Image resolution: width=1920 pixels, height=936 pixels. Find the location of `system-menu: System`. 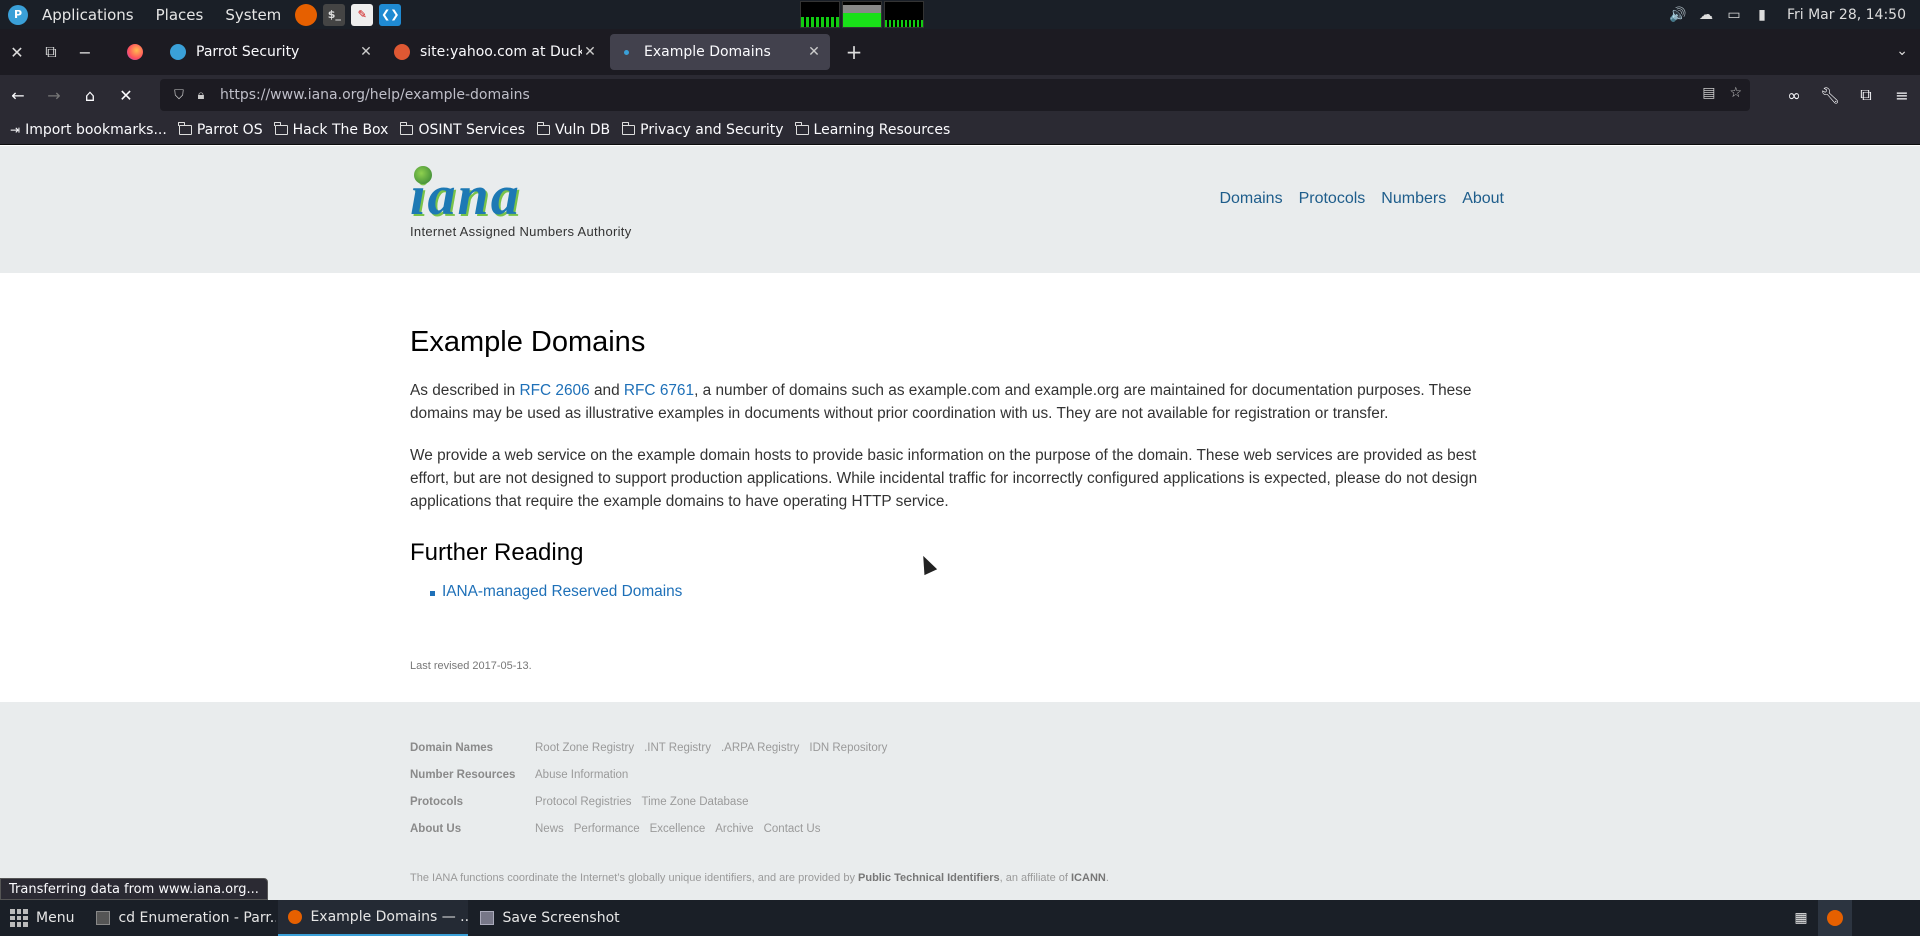

system-menu: System is located at coordinates (253, 15).